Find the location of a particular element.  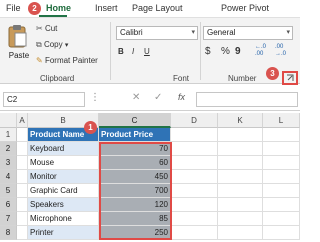

column-header-a: A is located at coordinates (22, 120).